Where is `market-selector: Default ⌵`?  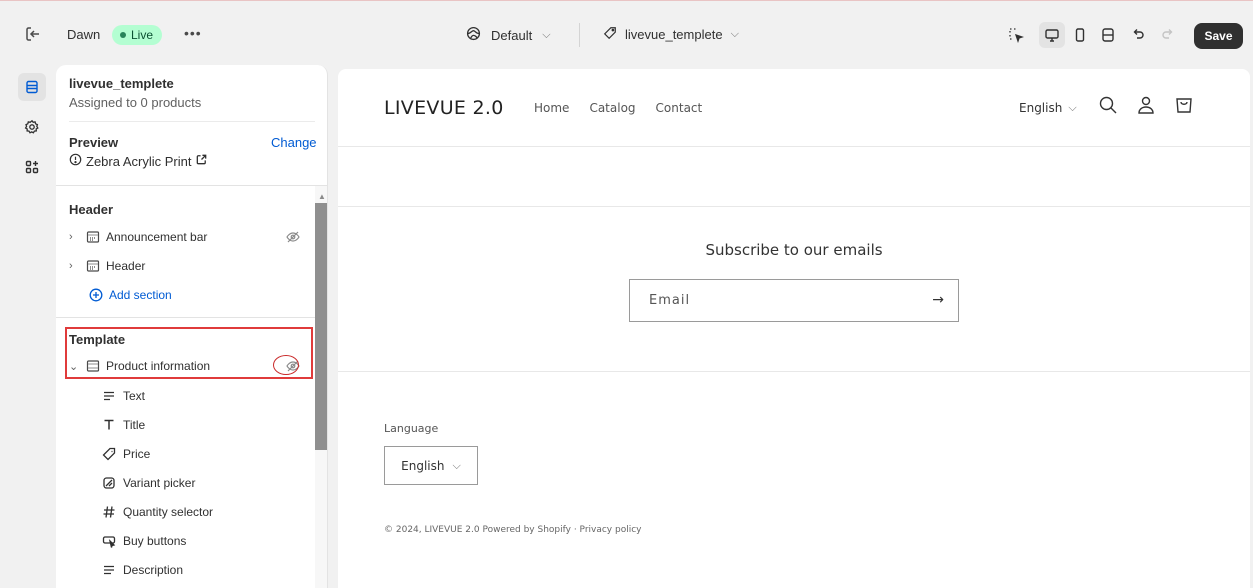
market-selector: Default ⌵ is located at coordinates (508, 35).